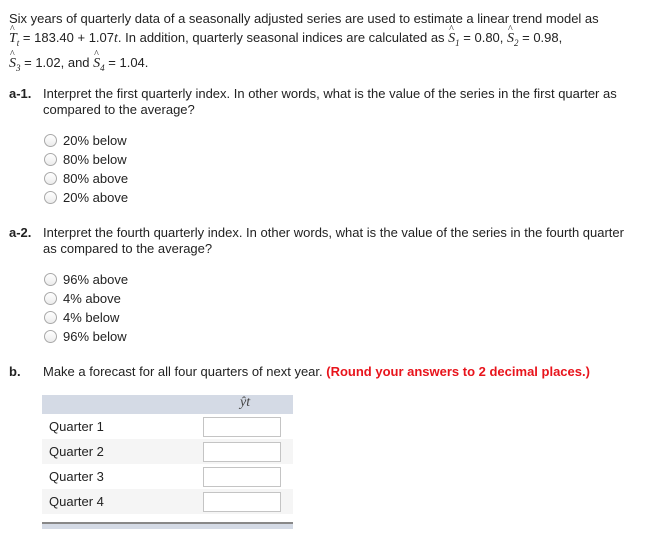 The height and width of the screenshot is (541, 656). Describe the element at coordinates (242, 452) in the screenshot. I see `quarter-2-input` at that location.